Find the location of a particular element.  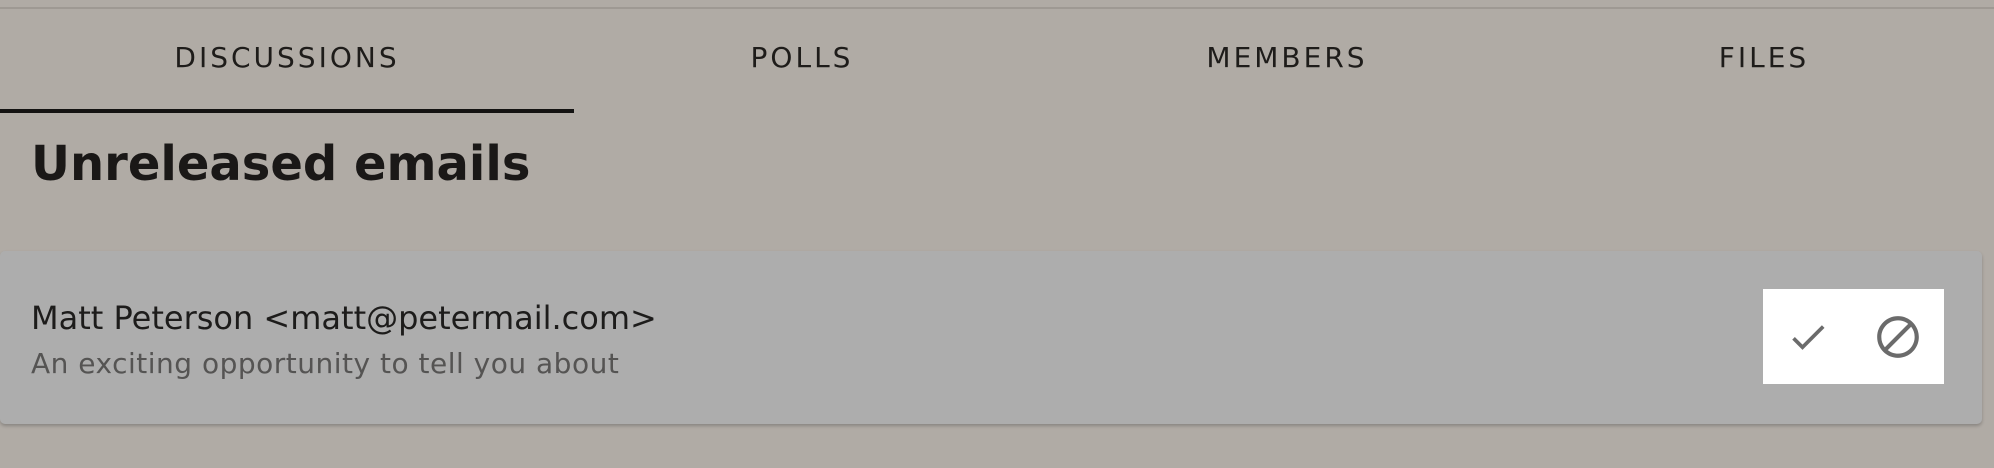

tab-files: FILES is located at coordinates (1764, 57).